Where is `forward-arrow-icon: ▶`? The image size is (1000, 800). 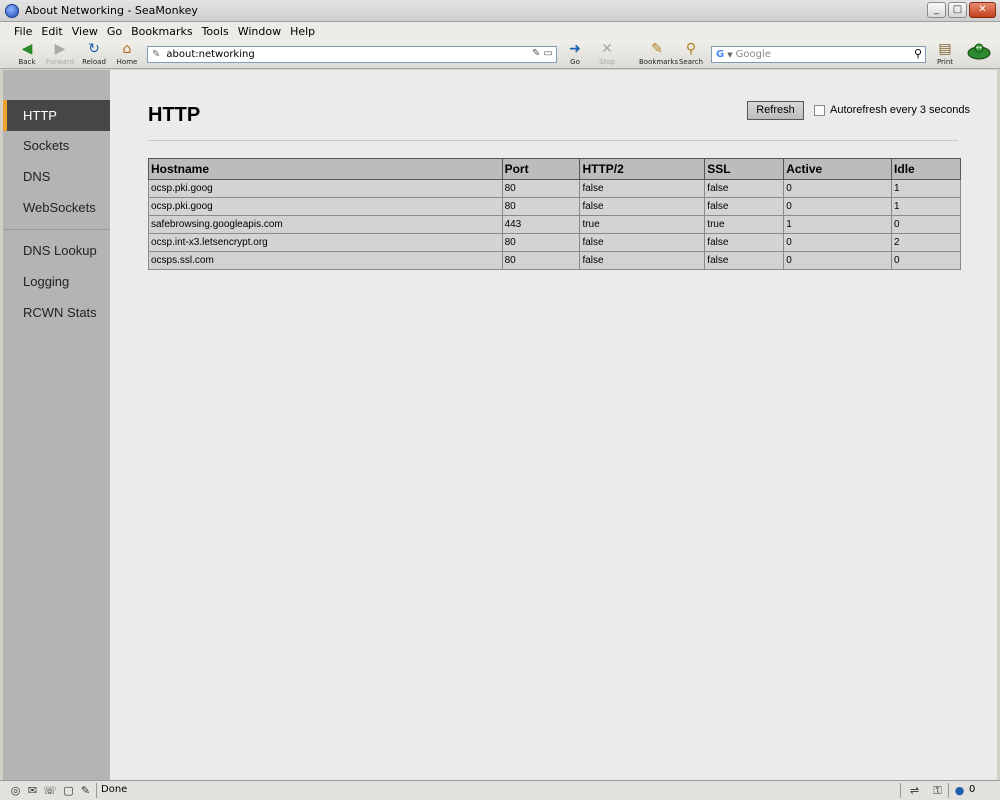 forward-arrow-icon: ▶ is located at coordinates (60, 49).